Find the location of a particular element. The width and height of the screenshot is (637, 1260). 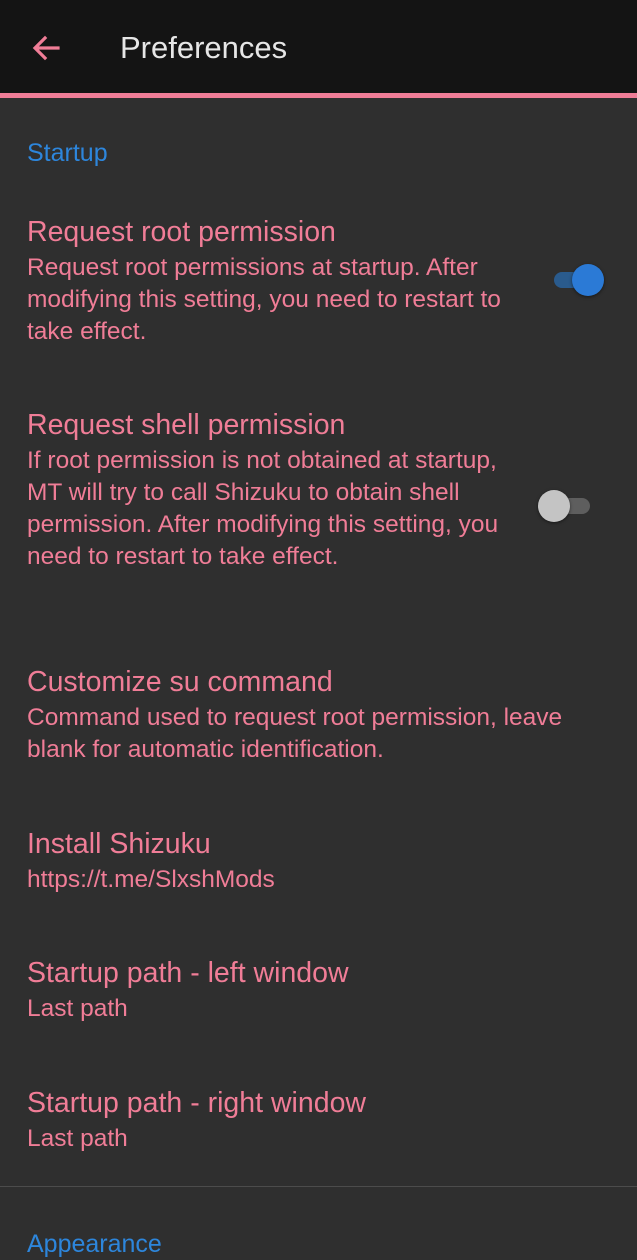

section-header-appearance: Appearance is located at coordinates (94, 1244).